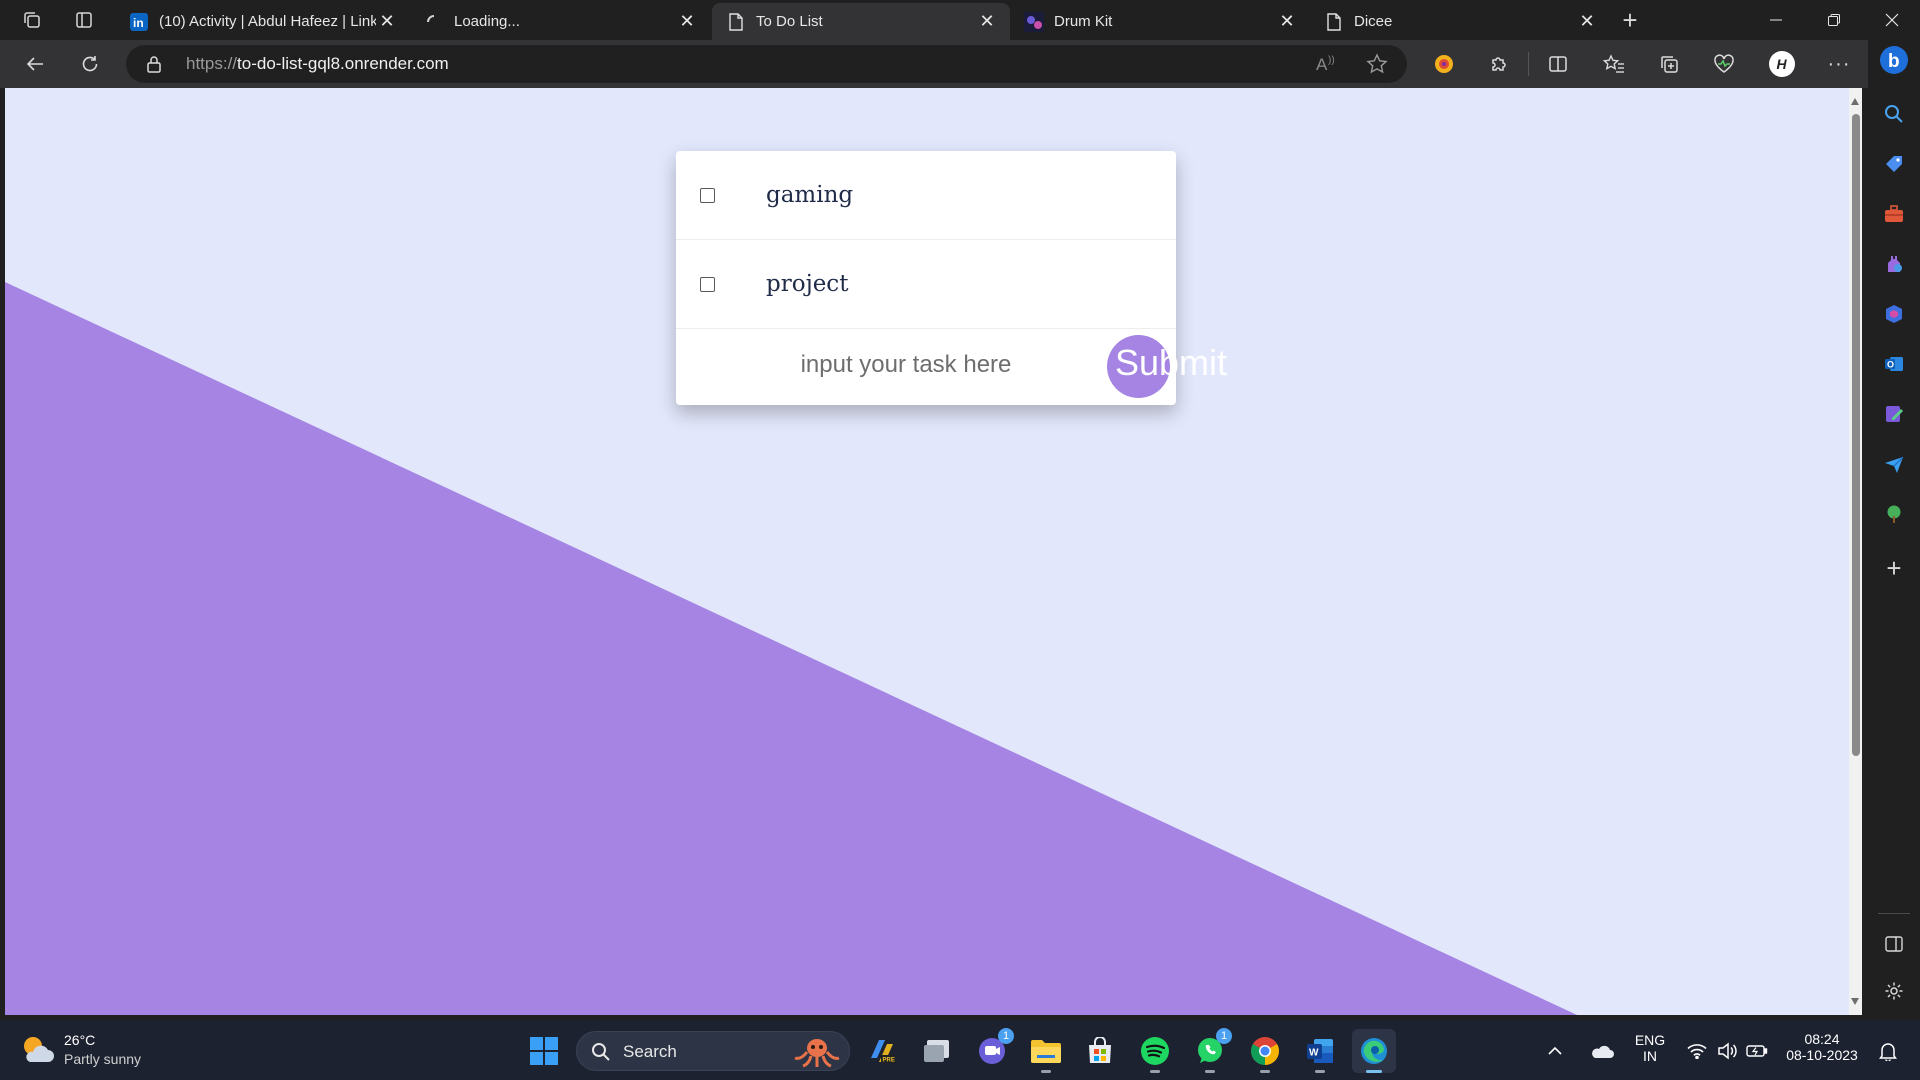  Describe the element at coordinates (1046, 1071) in the screenshot. I see `running-indicator` at that location.